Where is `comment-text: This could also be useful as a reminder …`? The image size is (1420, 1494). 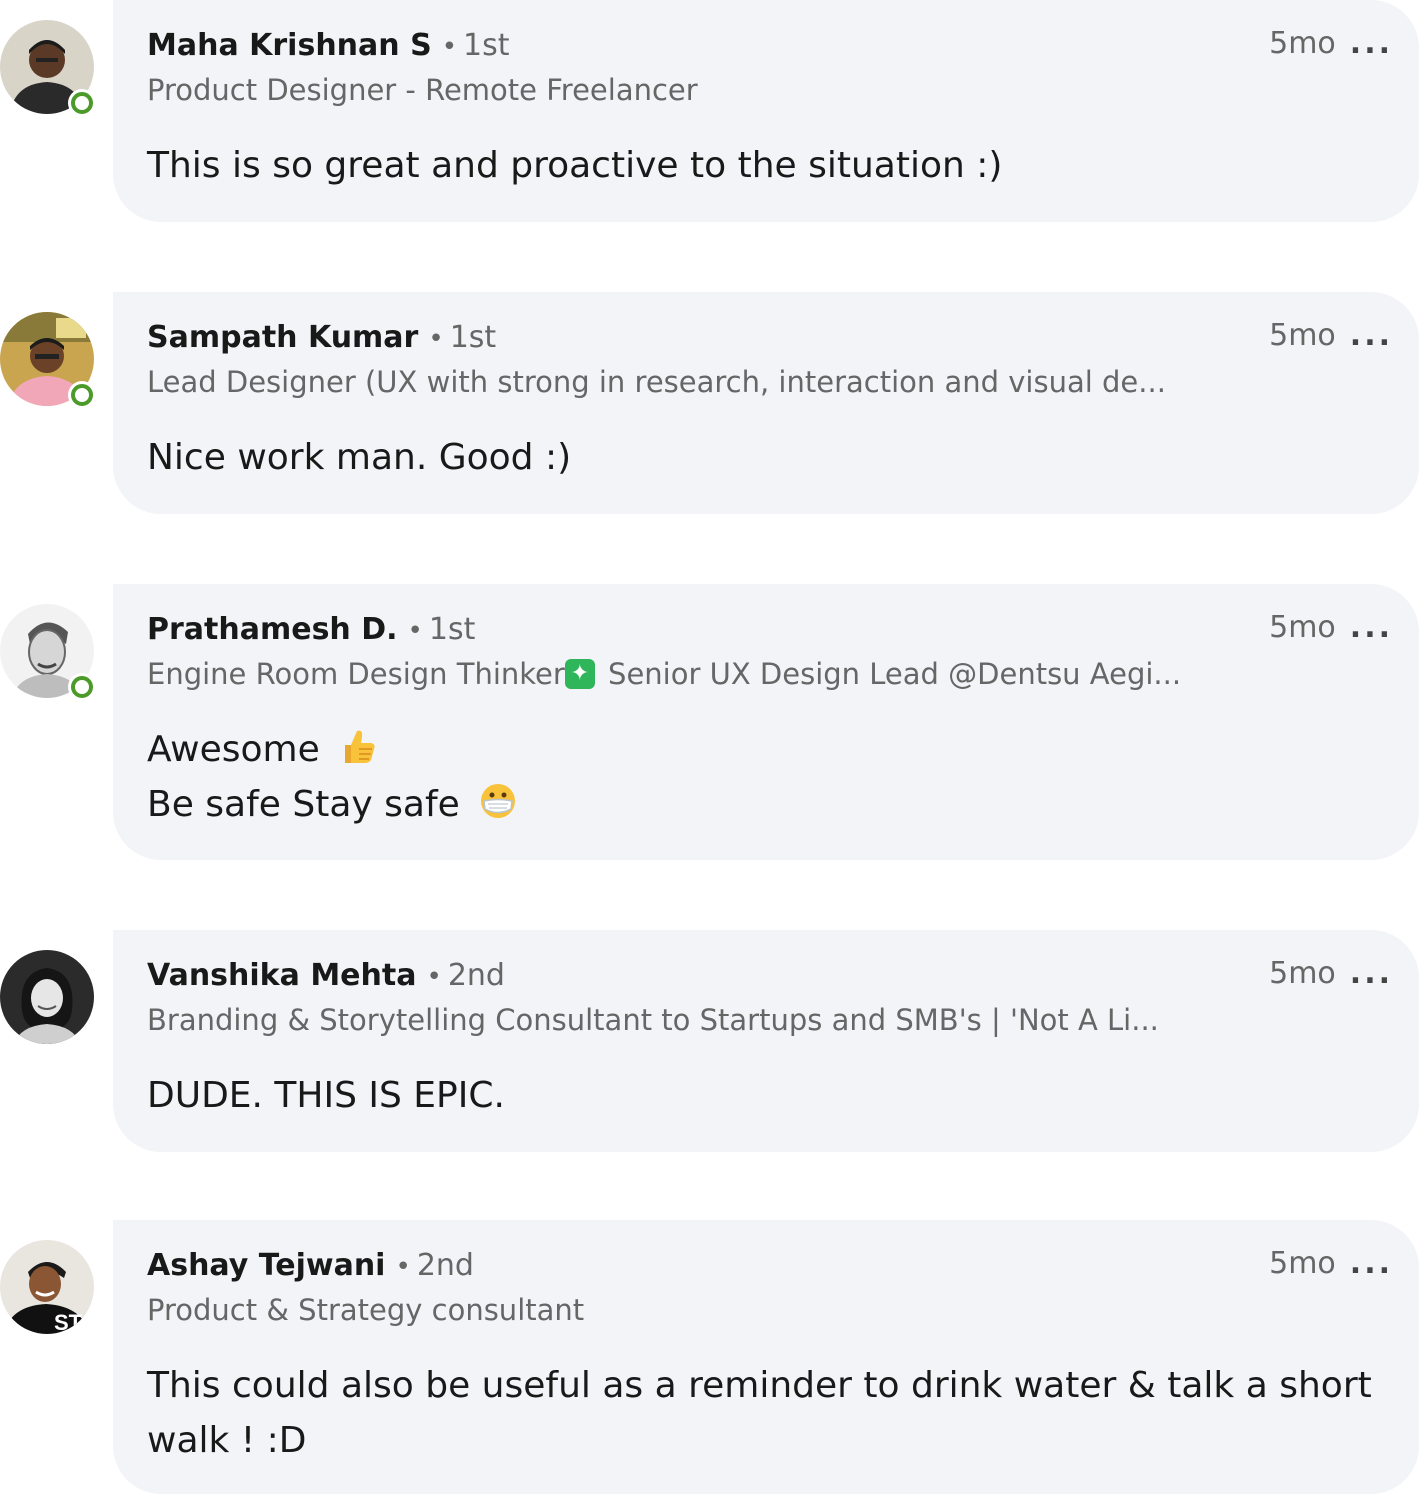 comment-text: This could also be useful as a reminder … is located at coordinates (768, 1413).